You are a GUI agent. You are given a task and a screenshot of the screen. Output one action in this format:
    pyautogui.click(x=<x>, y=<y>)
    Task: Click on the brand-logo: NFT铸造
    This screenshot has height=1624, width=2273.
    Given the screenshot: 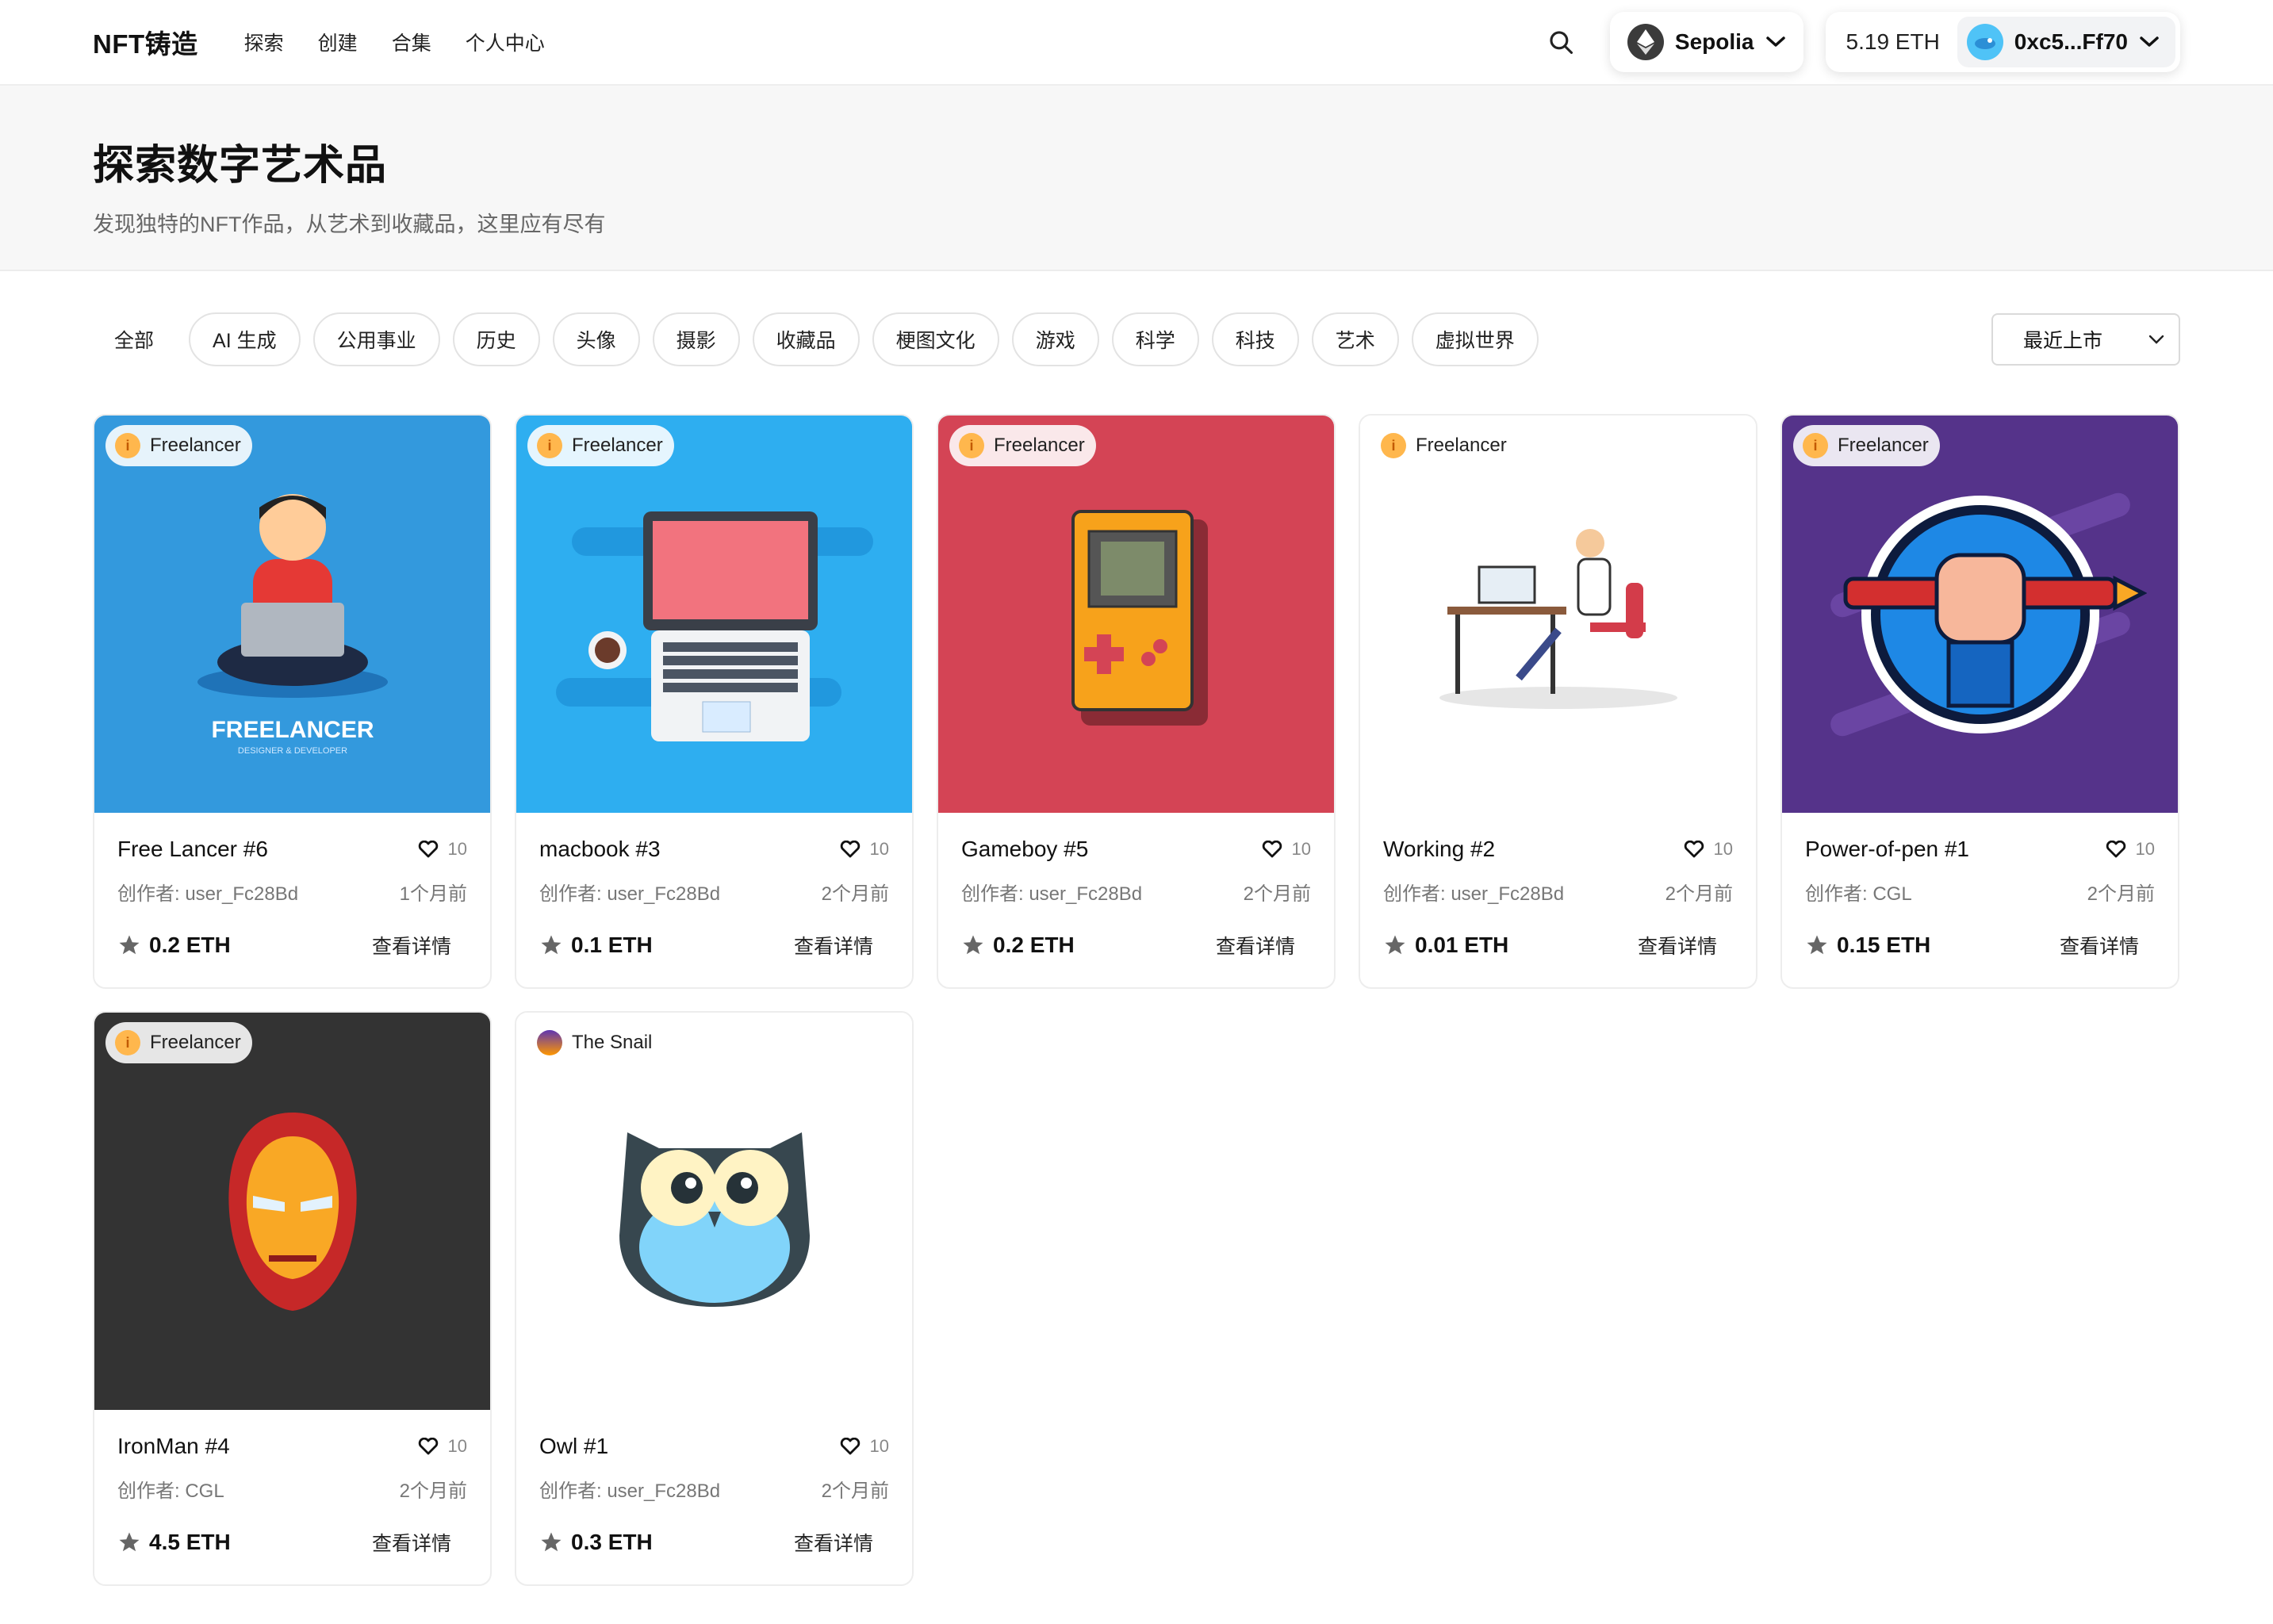 What is the action you would take?
    pyautogui.click(x=145, y=42)
    